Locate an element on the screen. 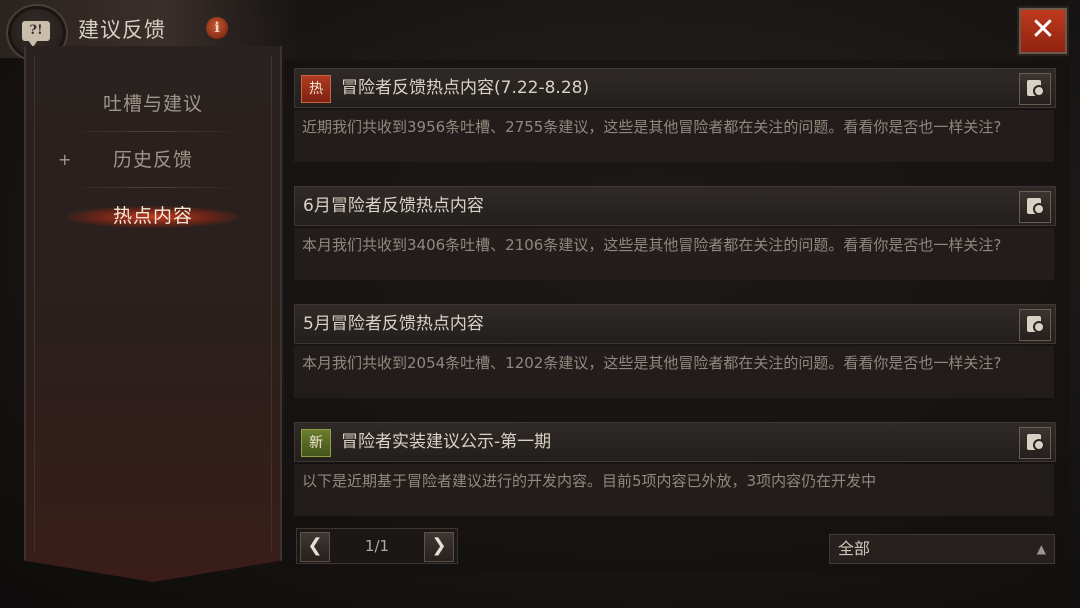 The image size is (1080, 608). sidebar-item-label: 吐槽与建议 is located at coordinates (152, 104).